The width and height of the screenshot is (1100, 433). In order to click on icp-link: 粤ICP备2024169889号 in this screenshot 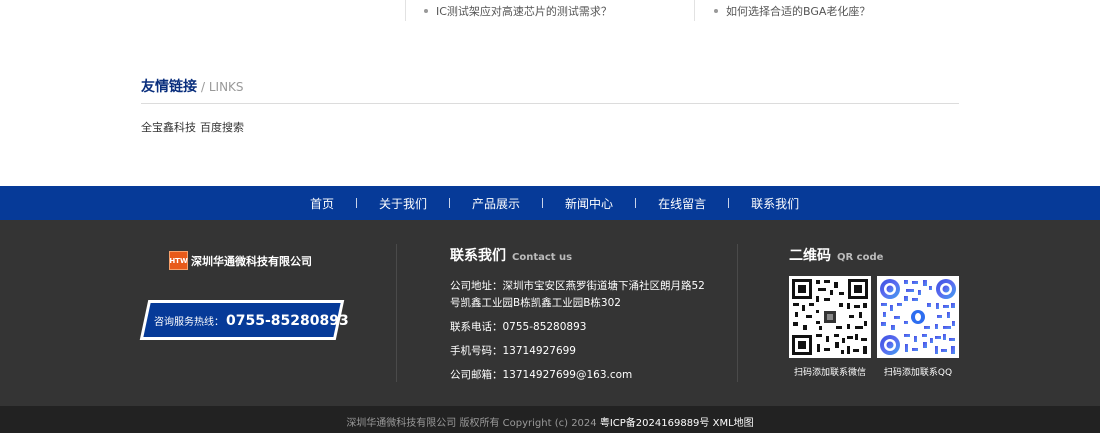, I will do `click(655, 423)`.